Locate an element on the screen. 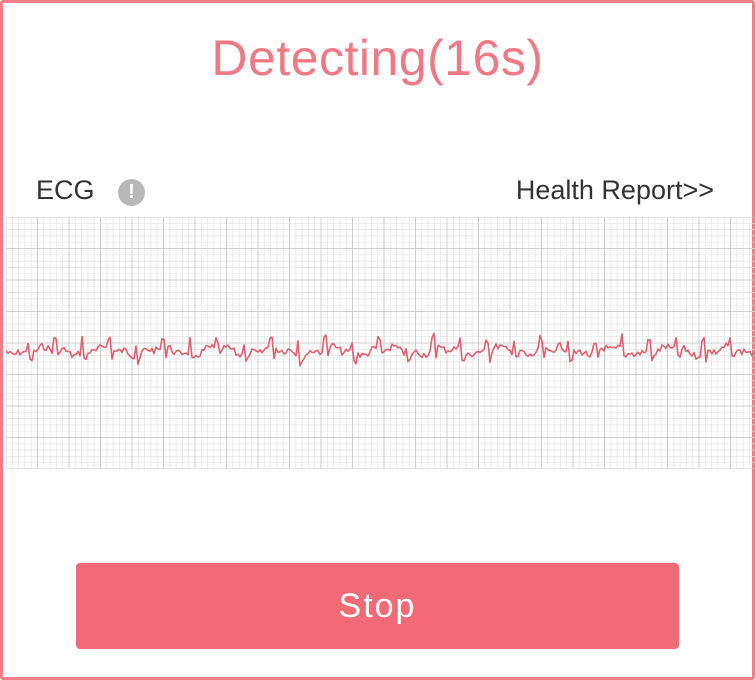 The image size is (755, 680). ecg-label: ECG is located at coordinates (65, 190).